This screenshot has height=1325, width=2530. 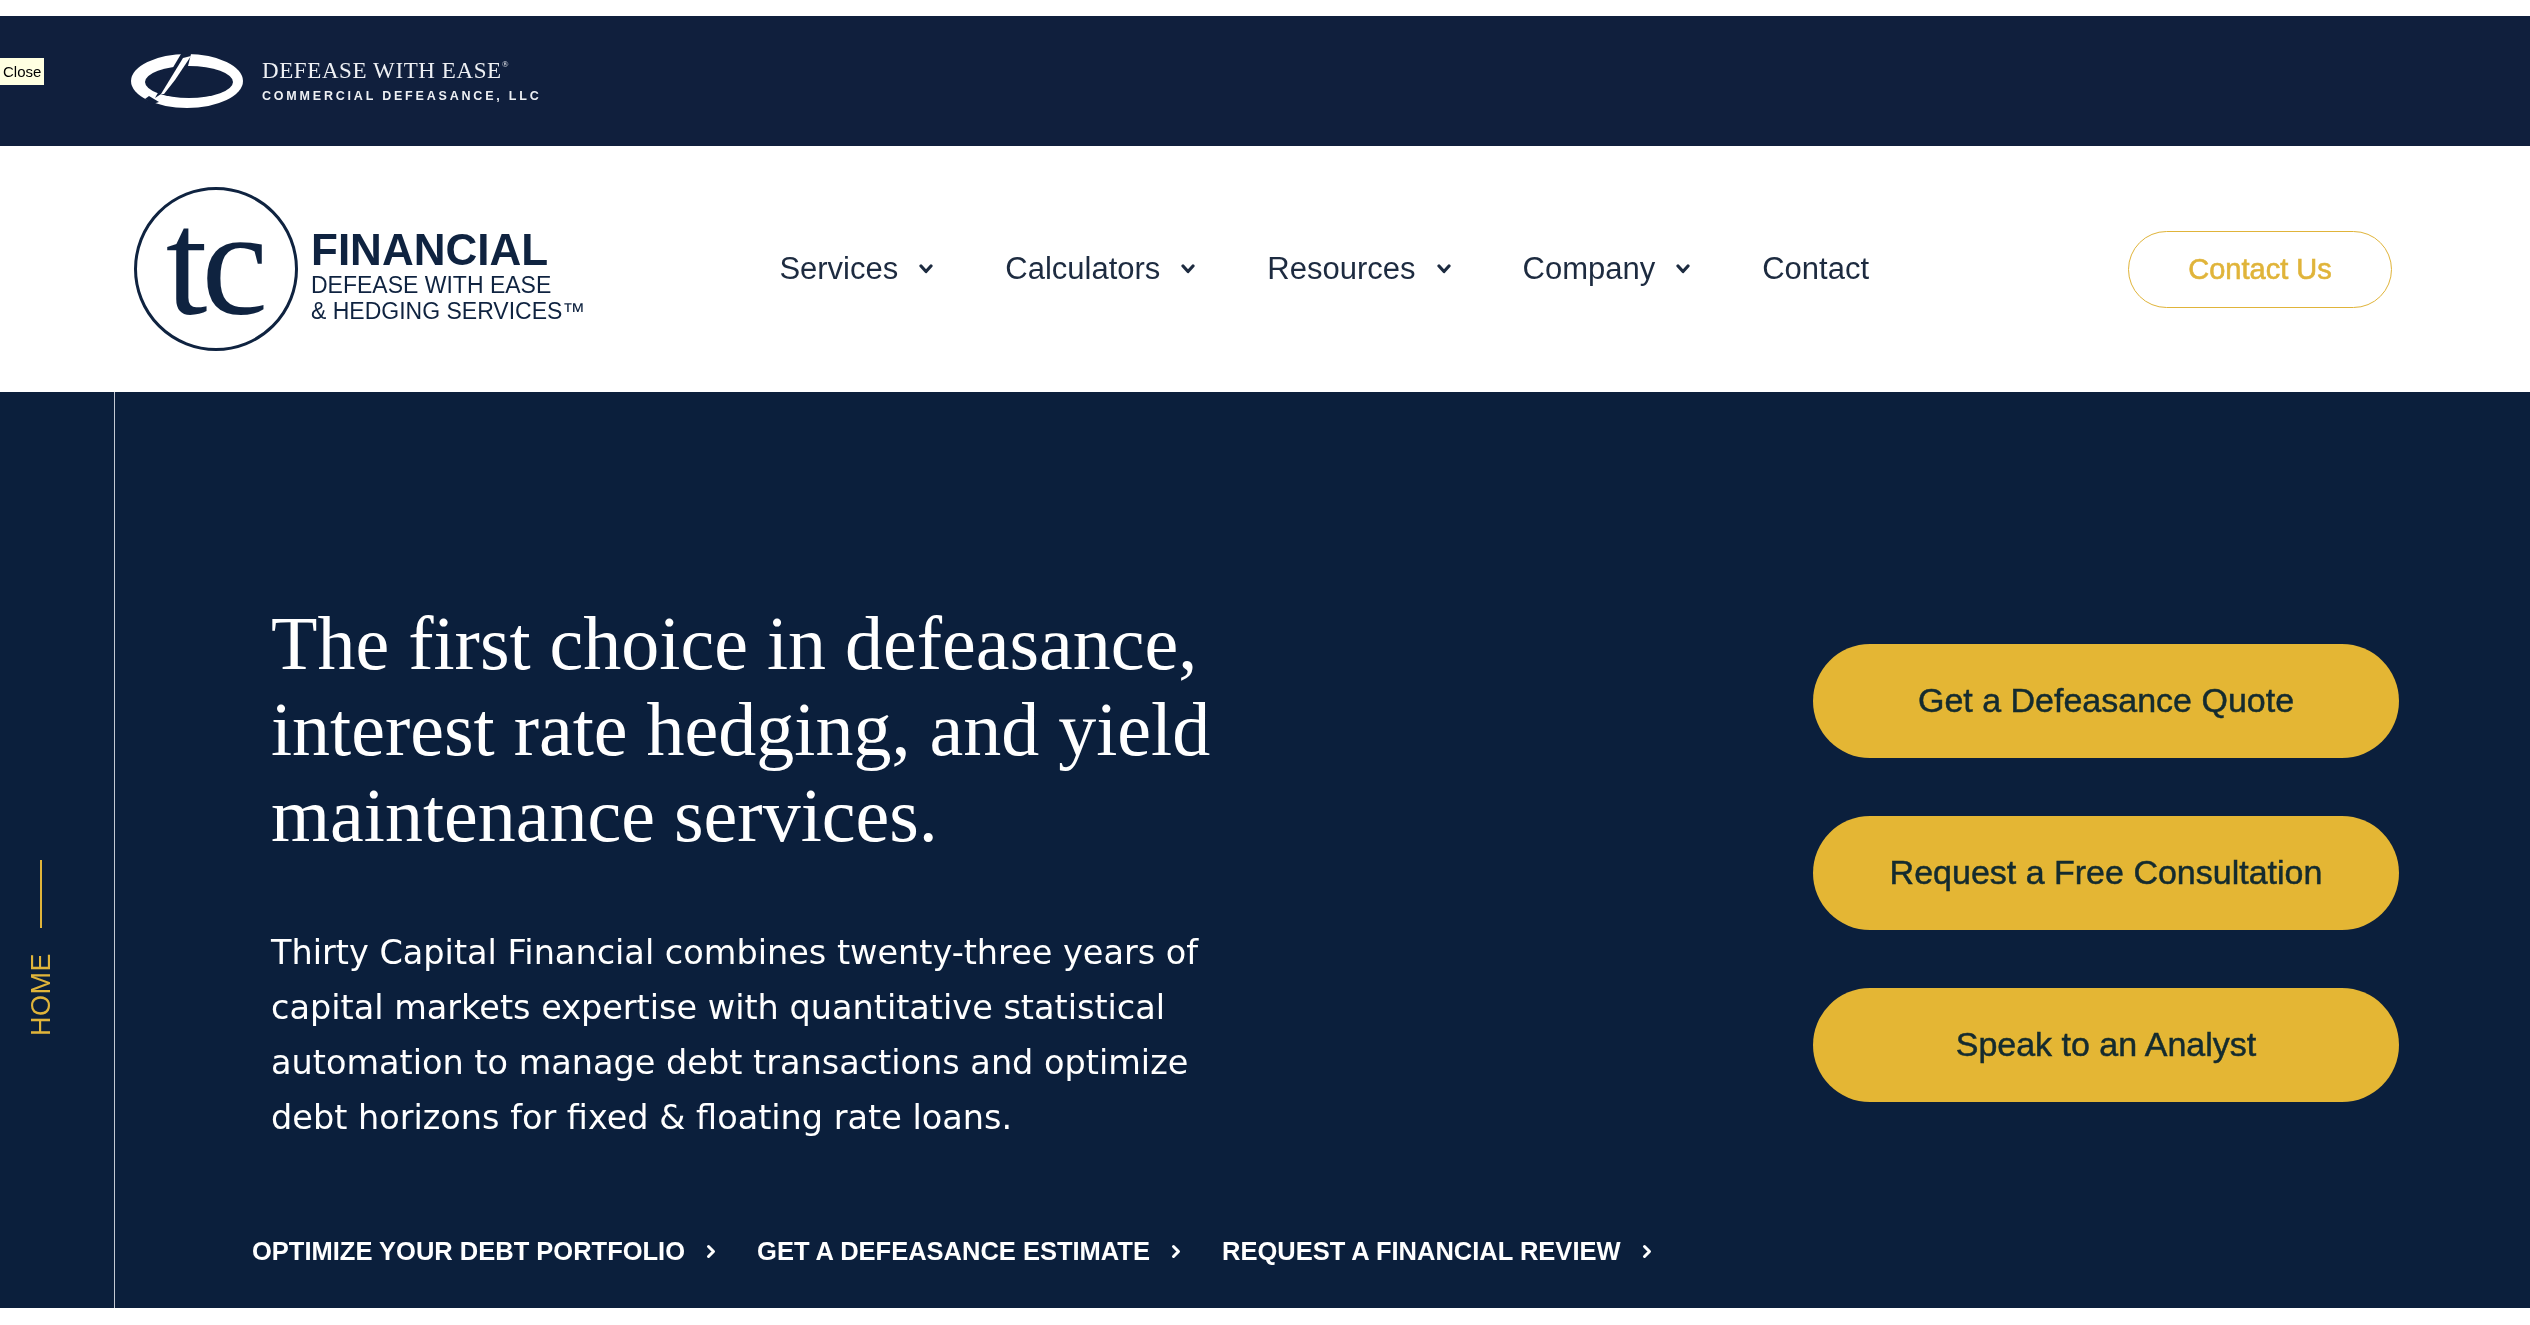 I want to click on close-button: Close, so click(x=22, y=71).